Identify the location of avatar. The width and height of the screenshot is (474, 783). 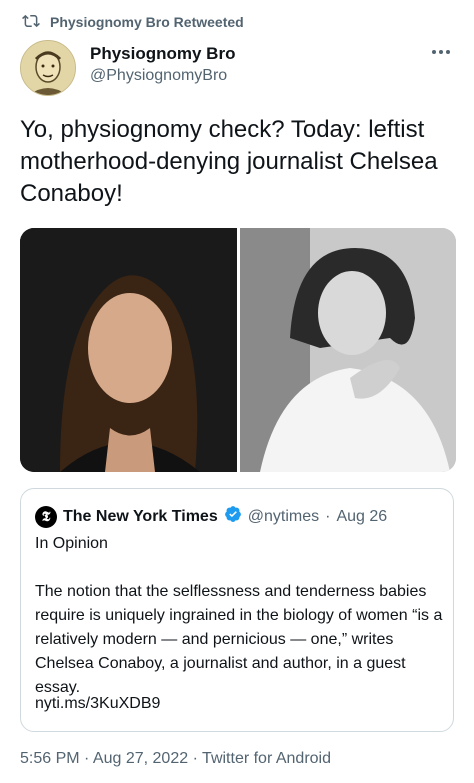
(48, 68).